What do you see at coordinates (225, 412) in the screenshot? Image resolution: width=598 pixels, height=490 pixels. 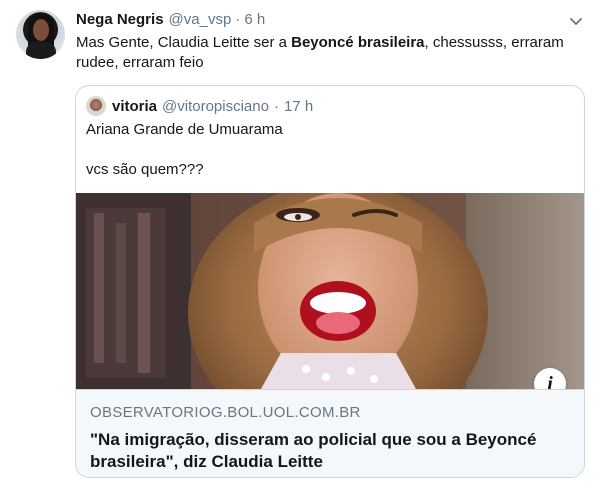 I see `link-domain: OBSERVATORIOG.BOL.UOL.COM.BR` at bounding box center [225, 412].